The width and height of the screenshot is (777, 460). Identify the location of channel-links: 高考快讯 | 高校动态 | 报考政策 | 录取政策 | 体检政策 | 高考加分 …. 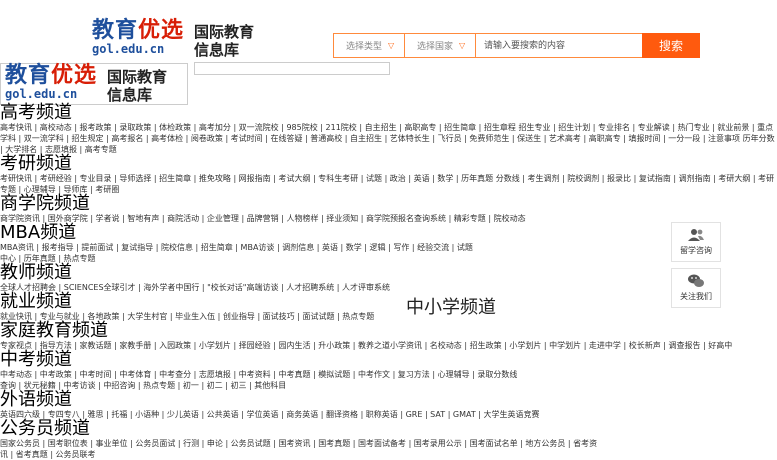
(388, 138).